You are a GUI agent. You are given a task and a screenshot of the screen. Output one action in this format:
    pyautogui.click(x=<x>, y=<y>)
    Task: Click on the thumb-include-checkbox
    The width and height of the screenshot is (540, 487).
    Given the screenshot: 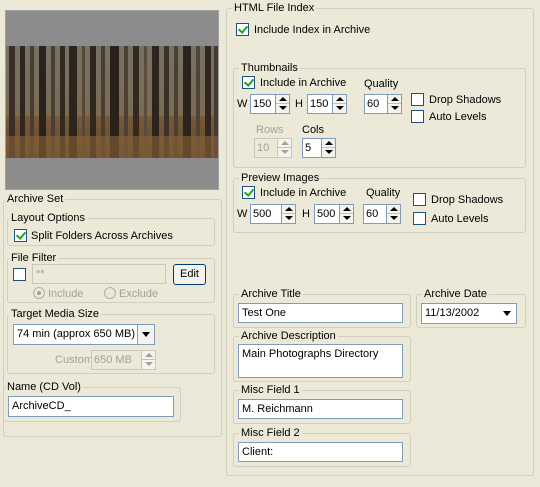 What is the action you would take?
    pyautogui.click(x=248, y=82)
    